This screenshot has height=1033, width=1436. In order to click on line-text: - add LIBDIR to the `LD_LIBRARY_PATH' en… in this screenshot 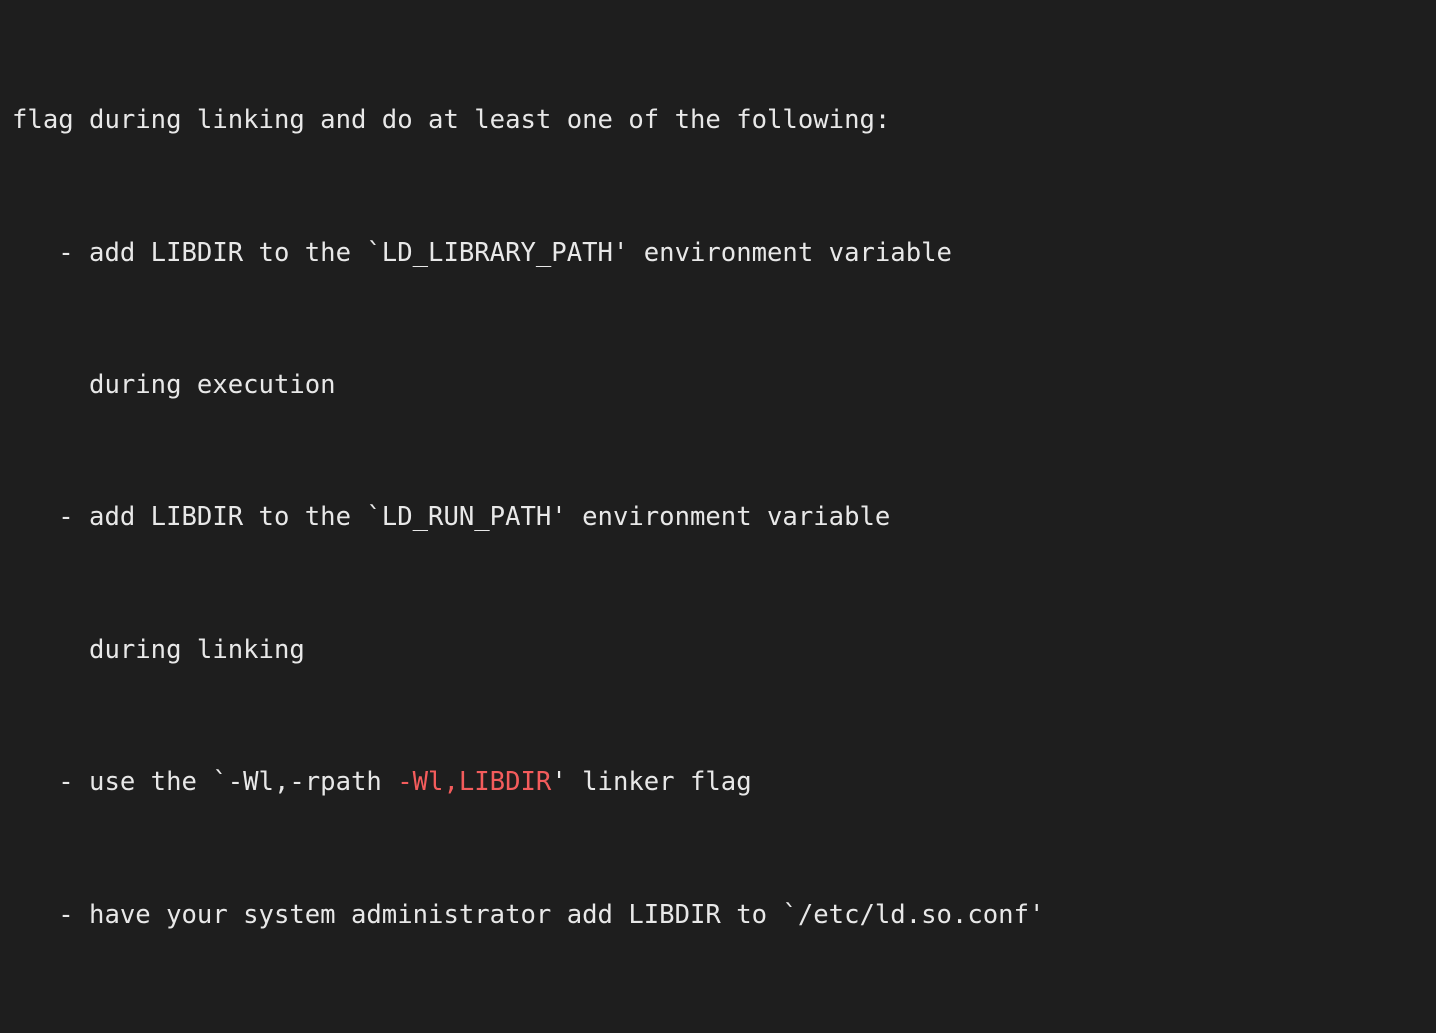, I will do `click(482, 252)`.